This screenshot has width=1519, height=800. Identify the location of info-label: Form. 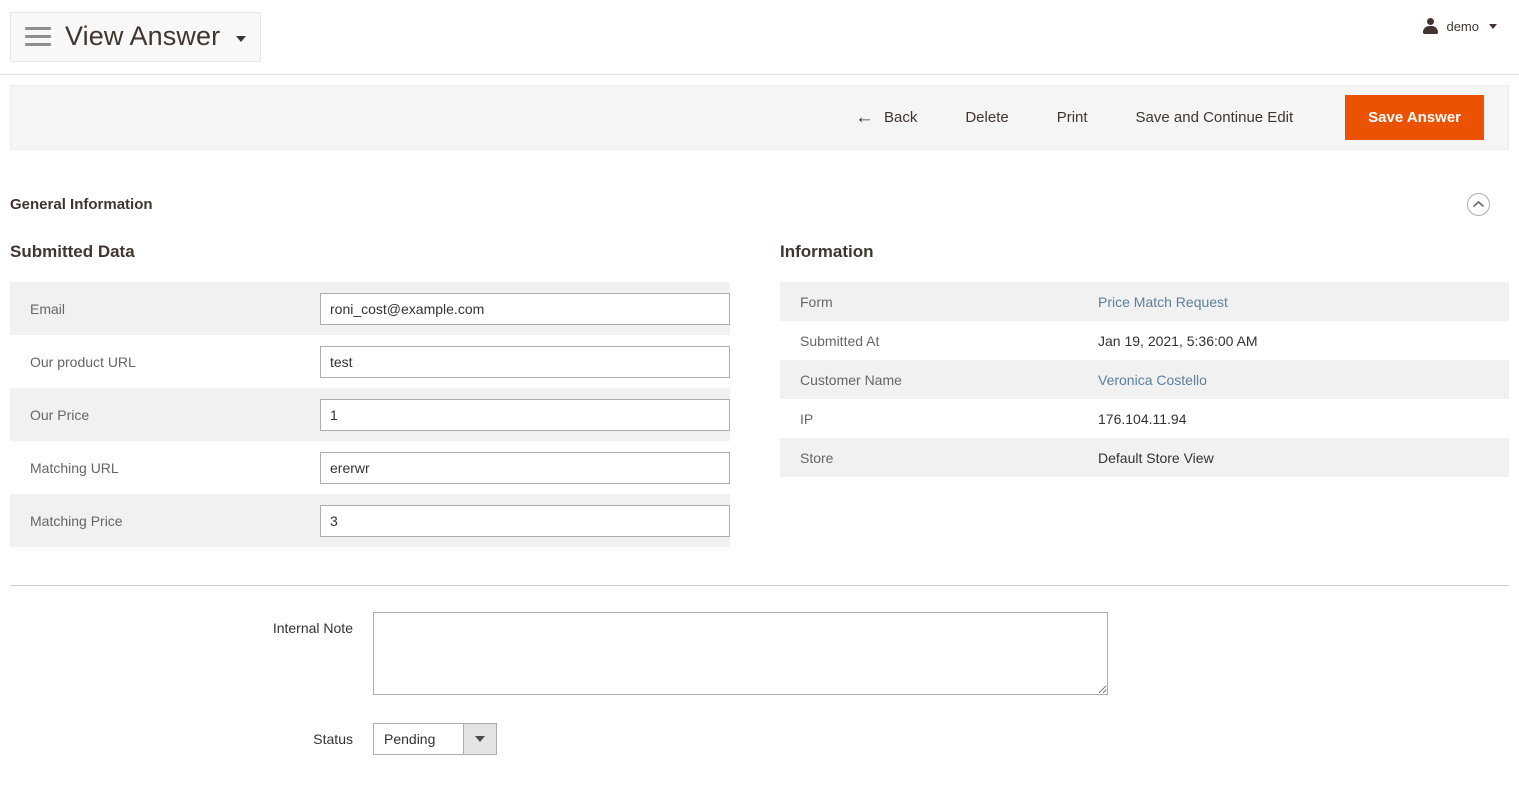
(816, 301).